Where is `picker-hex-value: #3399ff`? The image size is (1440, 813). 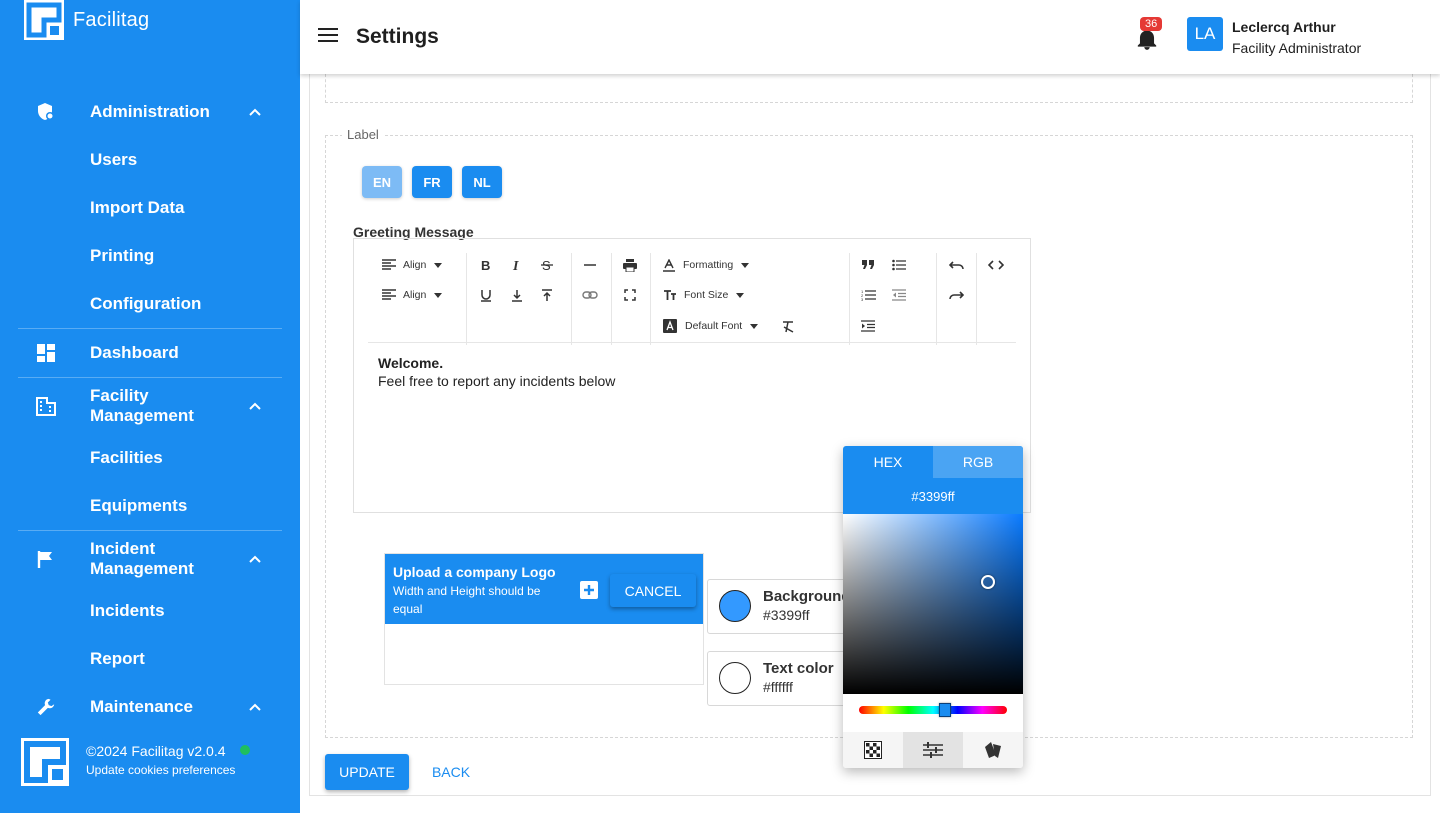 picker-hex-value: #3399ff is located at coordinates (933, 496).